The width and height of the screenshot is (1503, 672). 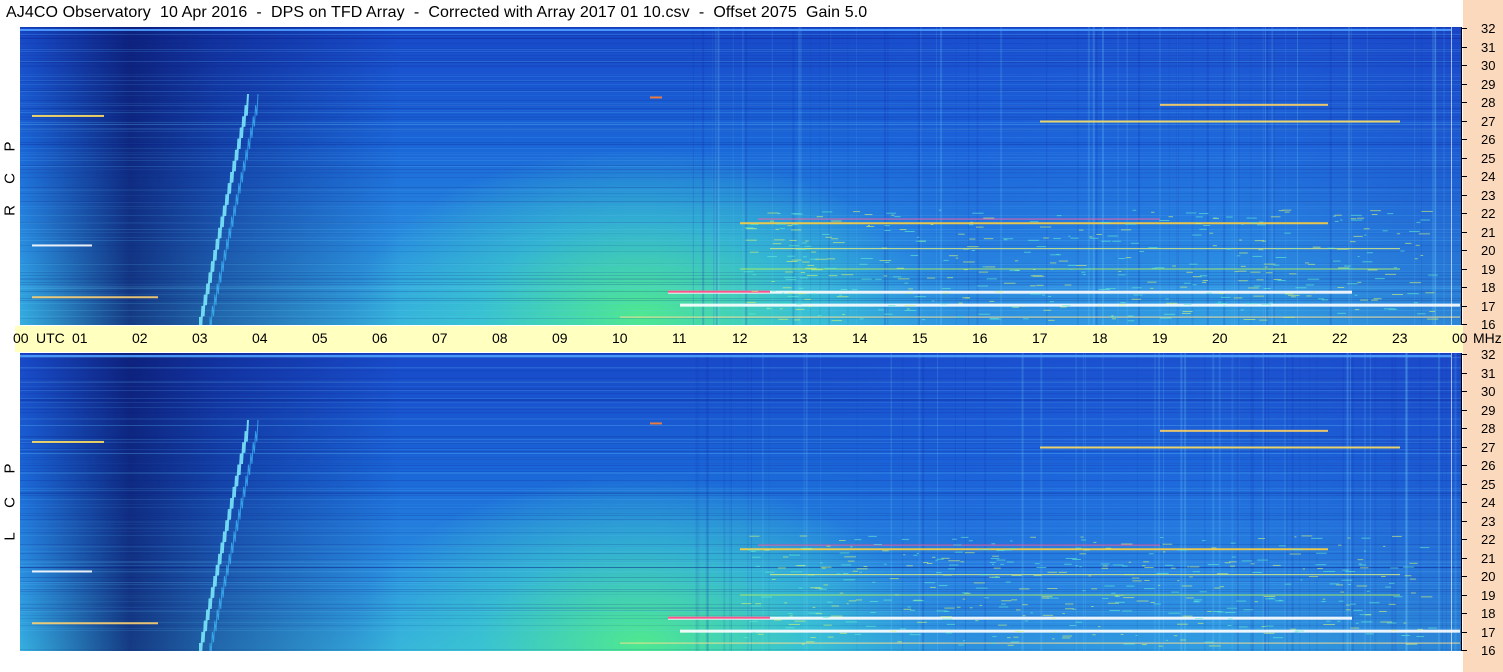 I want to click on utc-tick-label: 16, so click(x=980, y=338).